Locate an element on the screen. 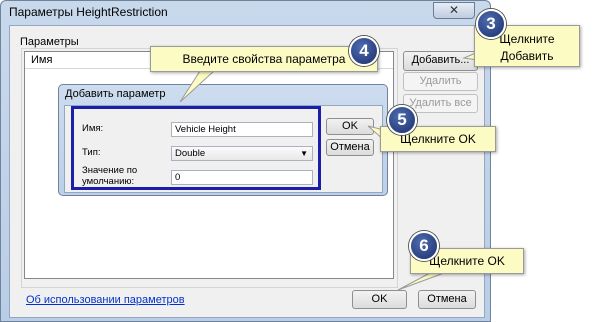 This screenshot has height=322, width=600. step-badge-6: 6 is located at coordinates (424, 246).